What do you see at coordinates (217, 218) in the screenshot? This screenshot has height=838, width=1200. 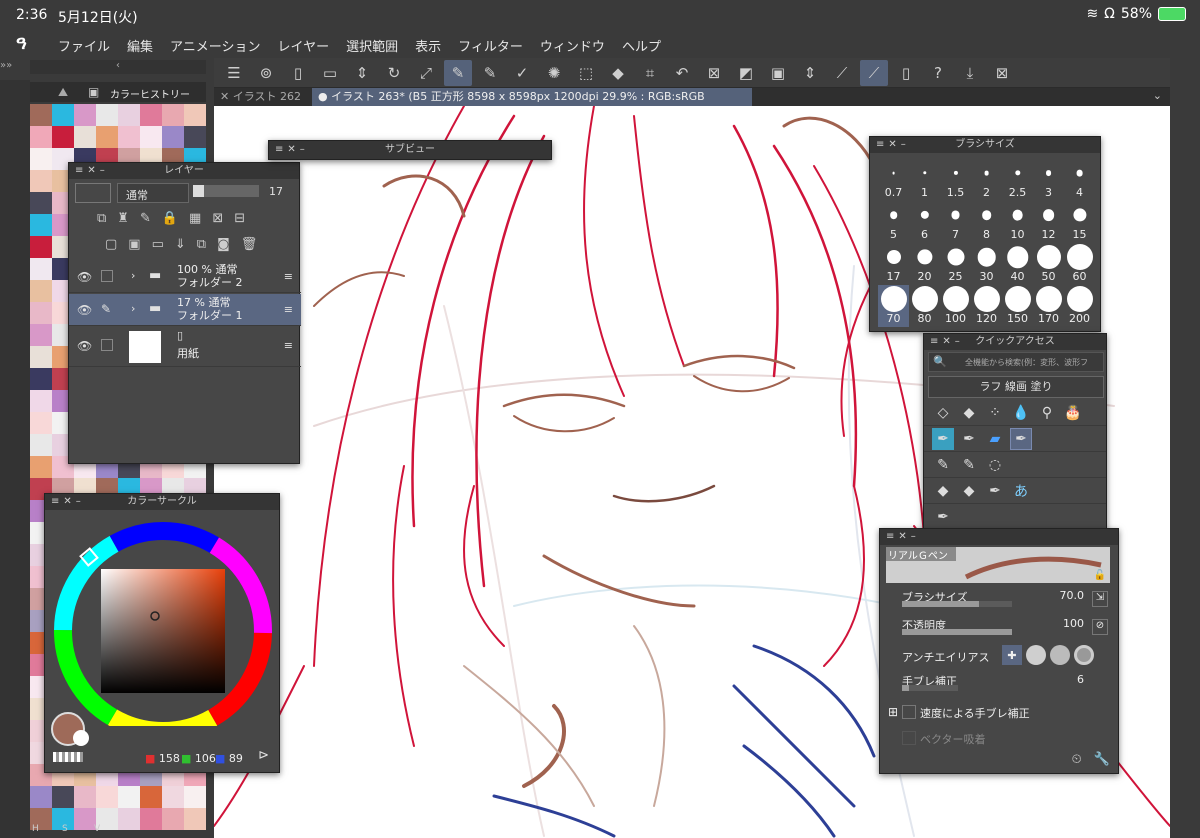 I see `clip-icon: ⊠` at bounding box center [217, 218].